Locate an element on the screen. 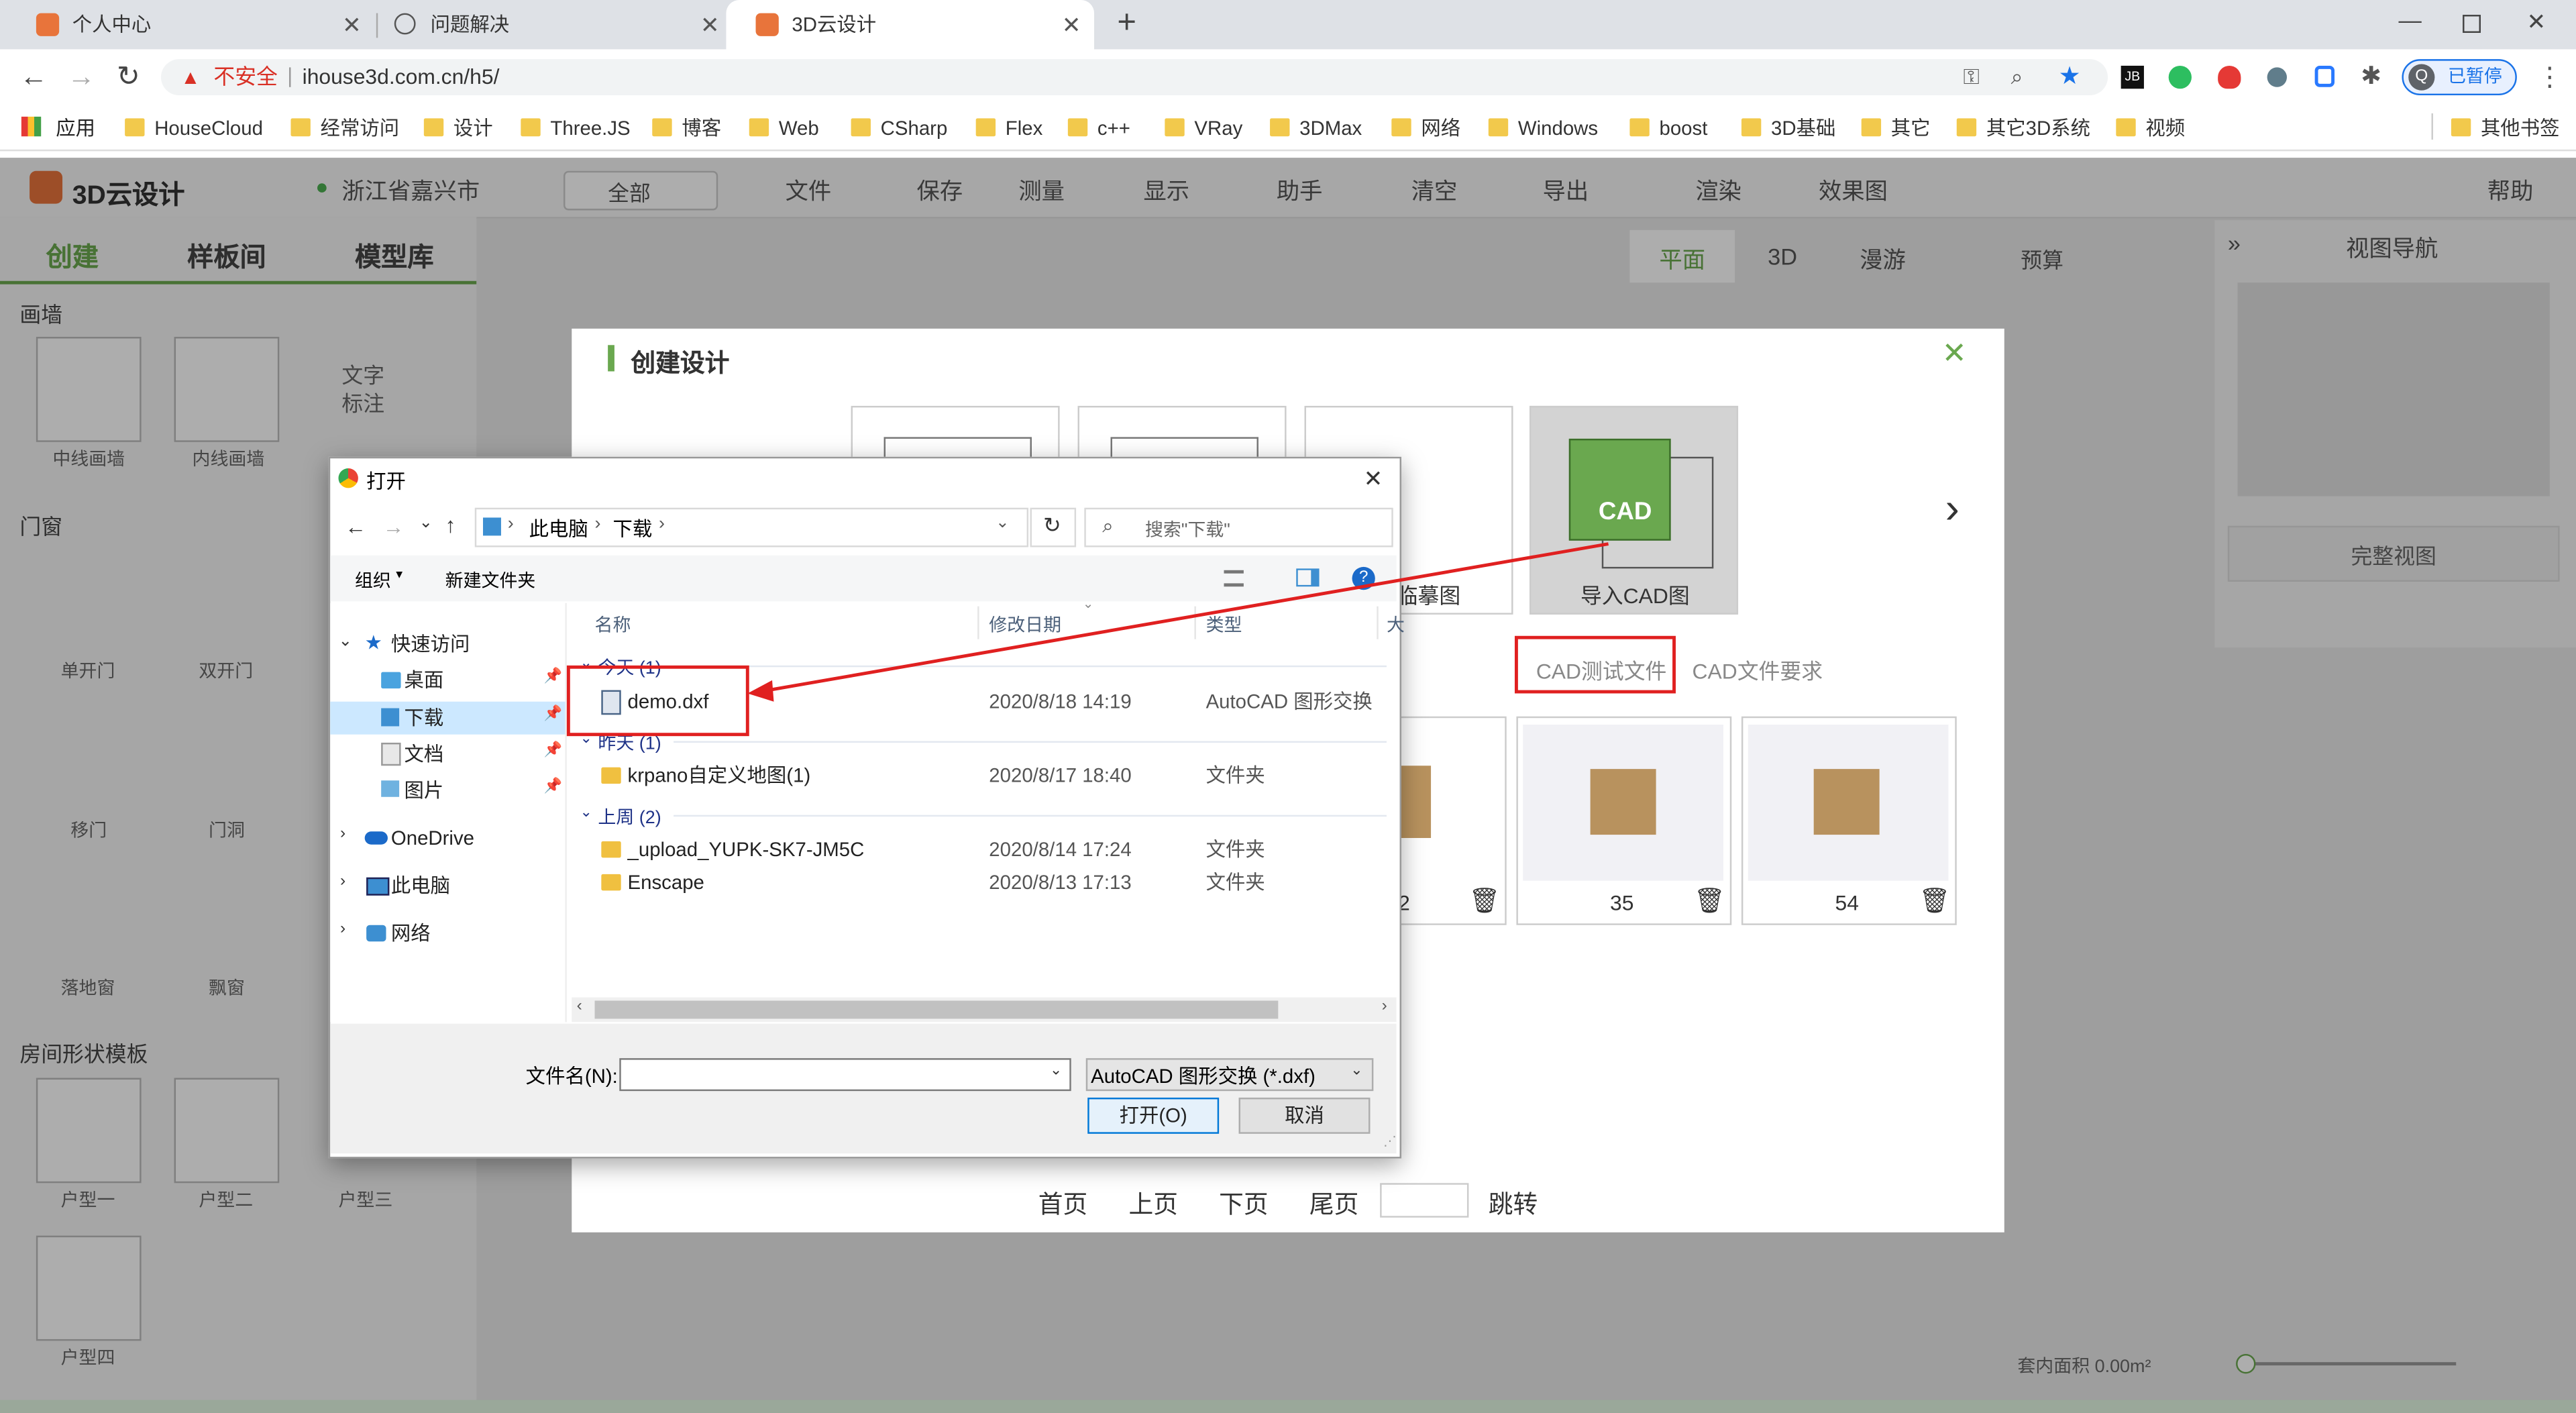  bottom-strip is located at coordinates (1288, 1406).